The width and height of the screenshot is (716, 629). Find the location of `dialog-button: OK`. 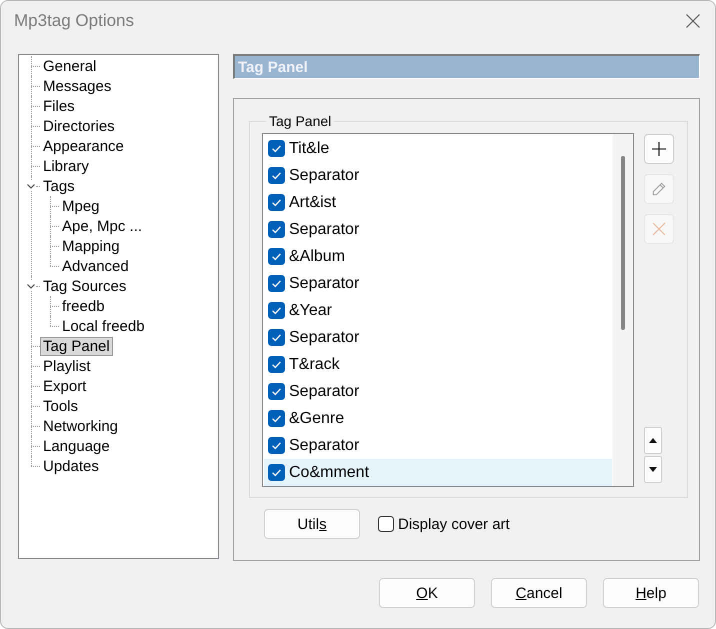

dialog-button: OK is located at coordinates (427, 593).